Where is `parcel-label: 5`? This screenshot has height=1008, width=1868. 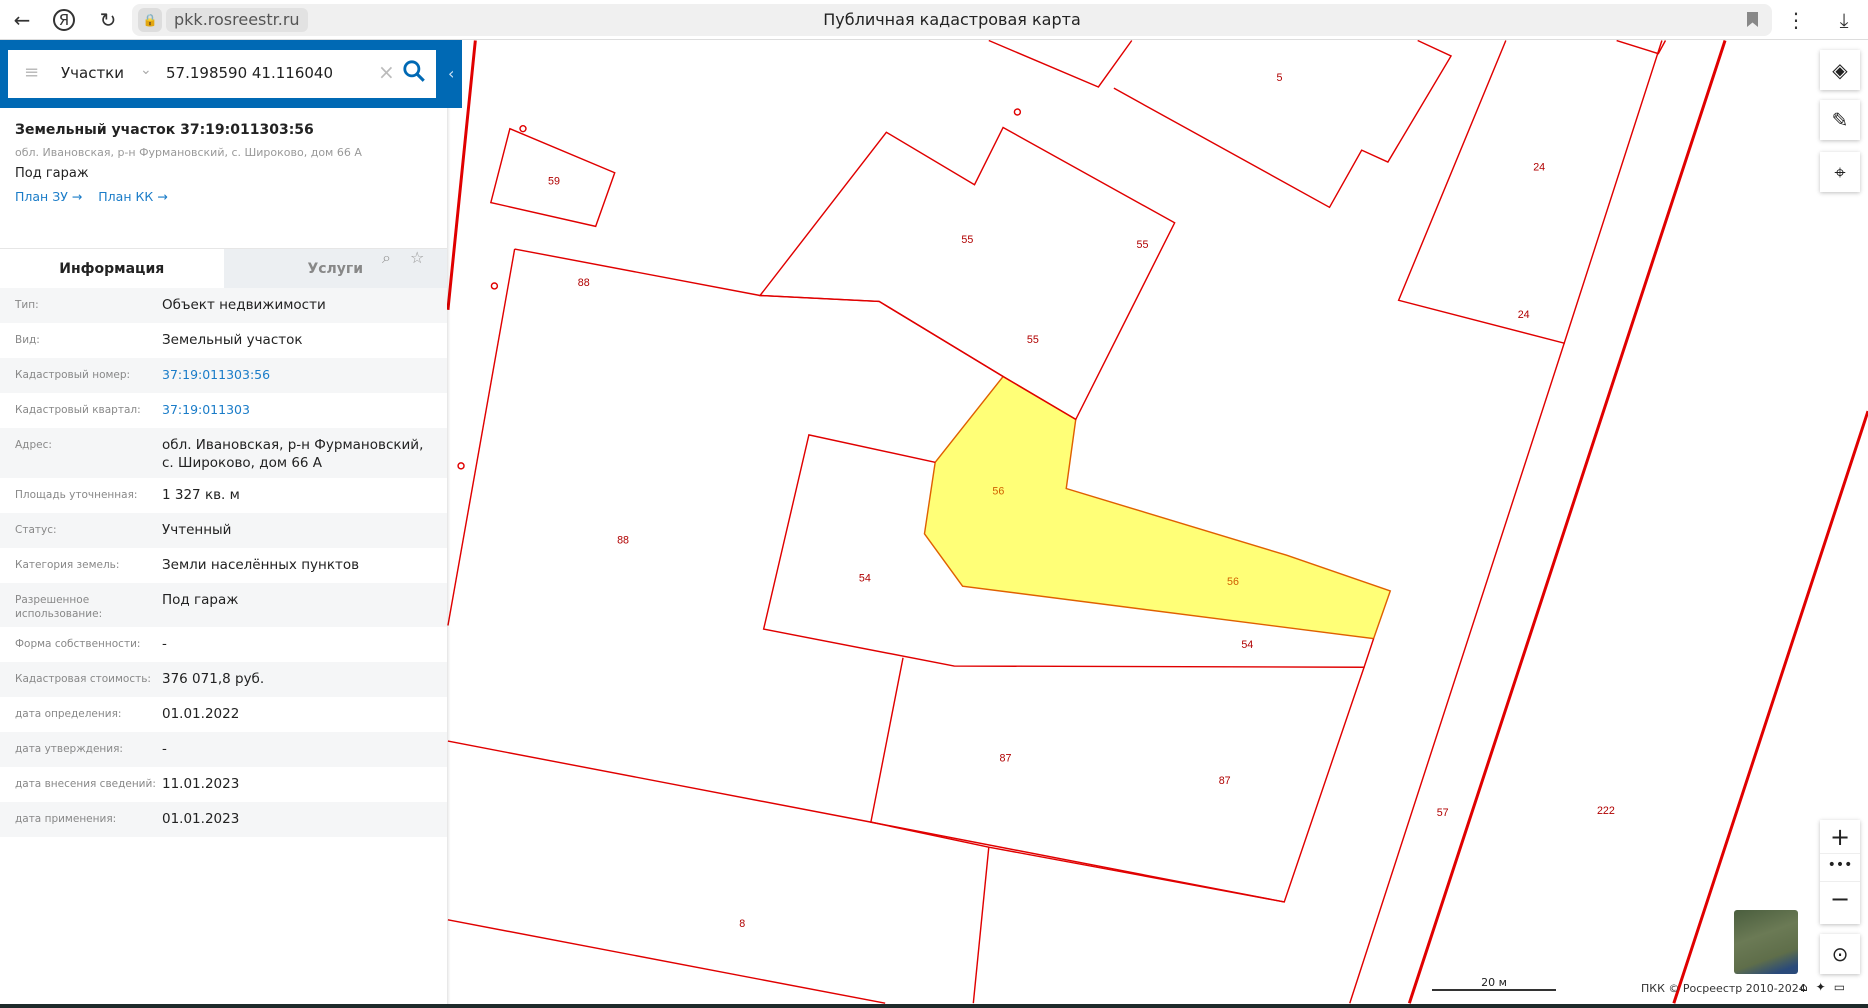
parcel-label: 5 is located at coordinates (1280, 78).